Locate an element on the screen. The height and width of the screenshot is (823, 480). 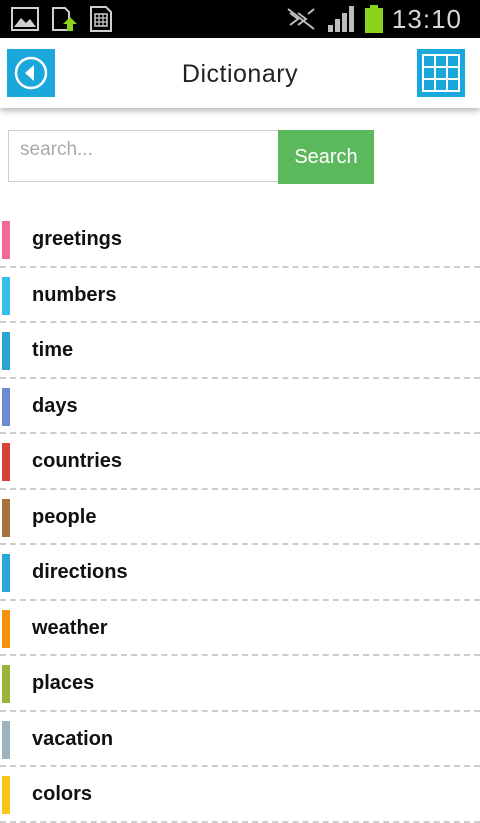
category-item-vacation: vacation is located at coordinates (240, 739).